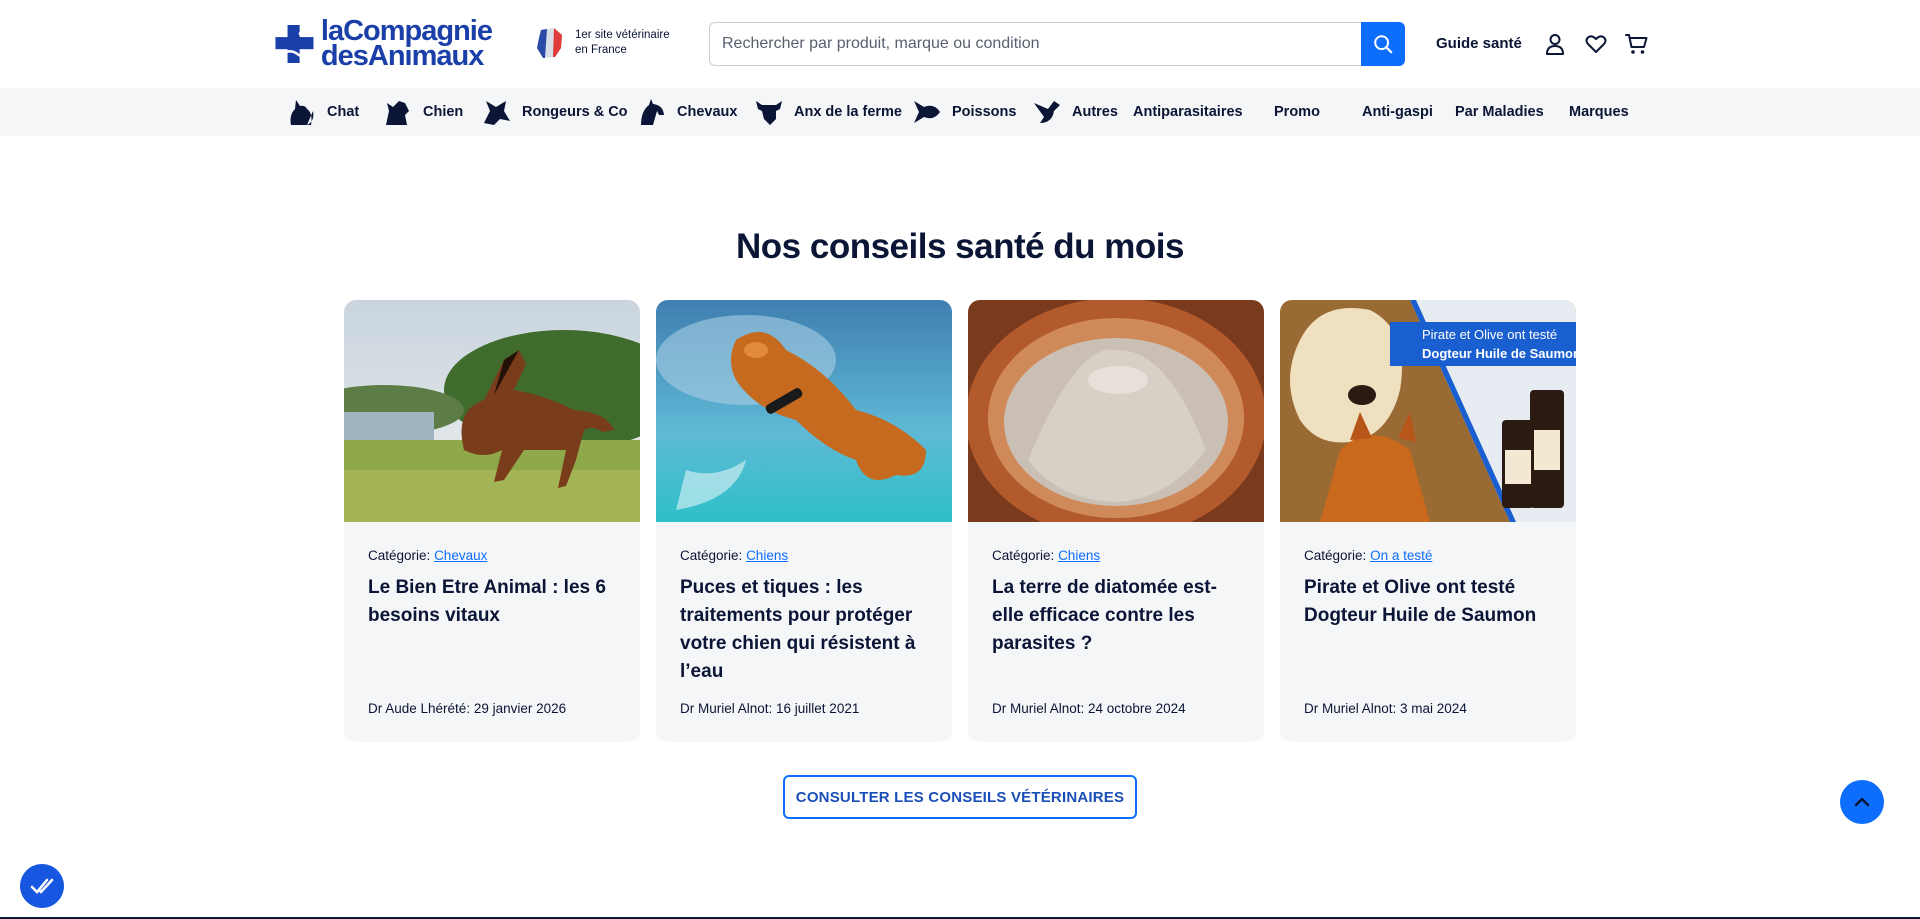 The width and height of the screenshot is (1920, 919). I want to click on site-logo: laCompagnie desAnimaux, so click(382, 44).